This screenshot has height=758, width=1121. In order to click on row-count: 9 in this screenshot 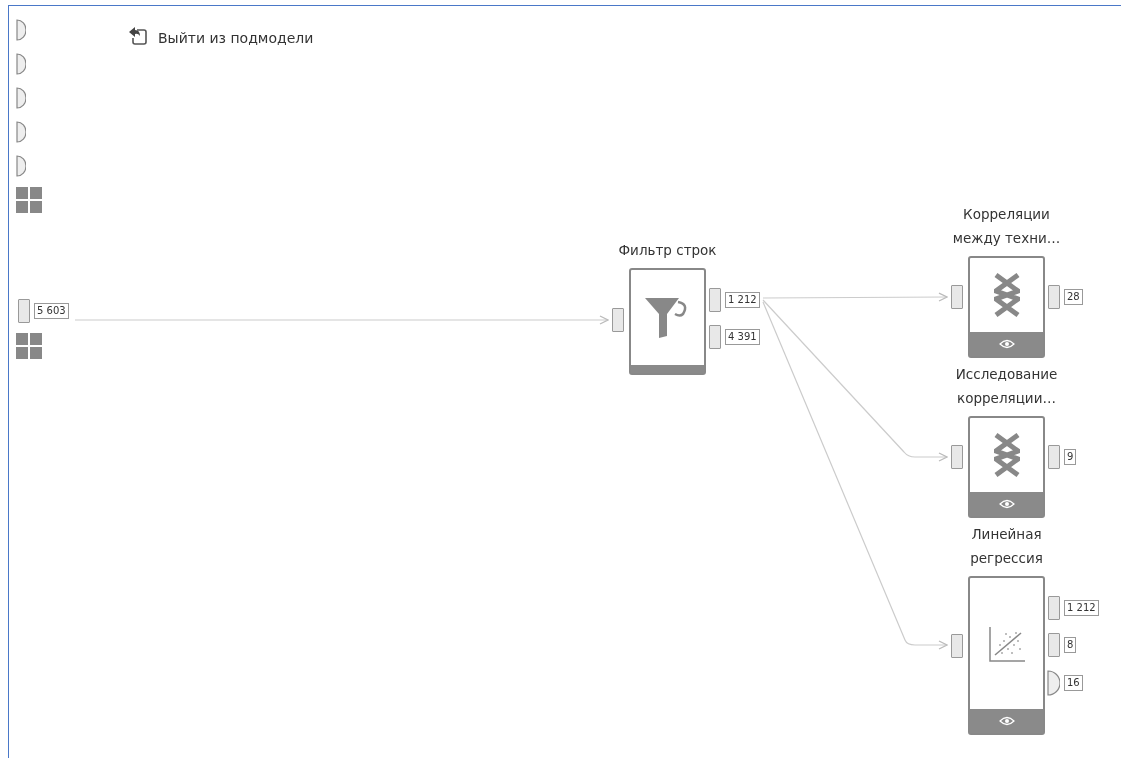, I will do `click(1070, 457)`.